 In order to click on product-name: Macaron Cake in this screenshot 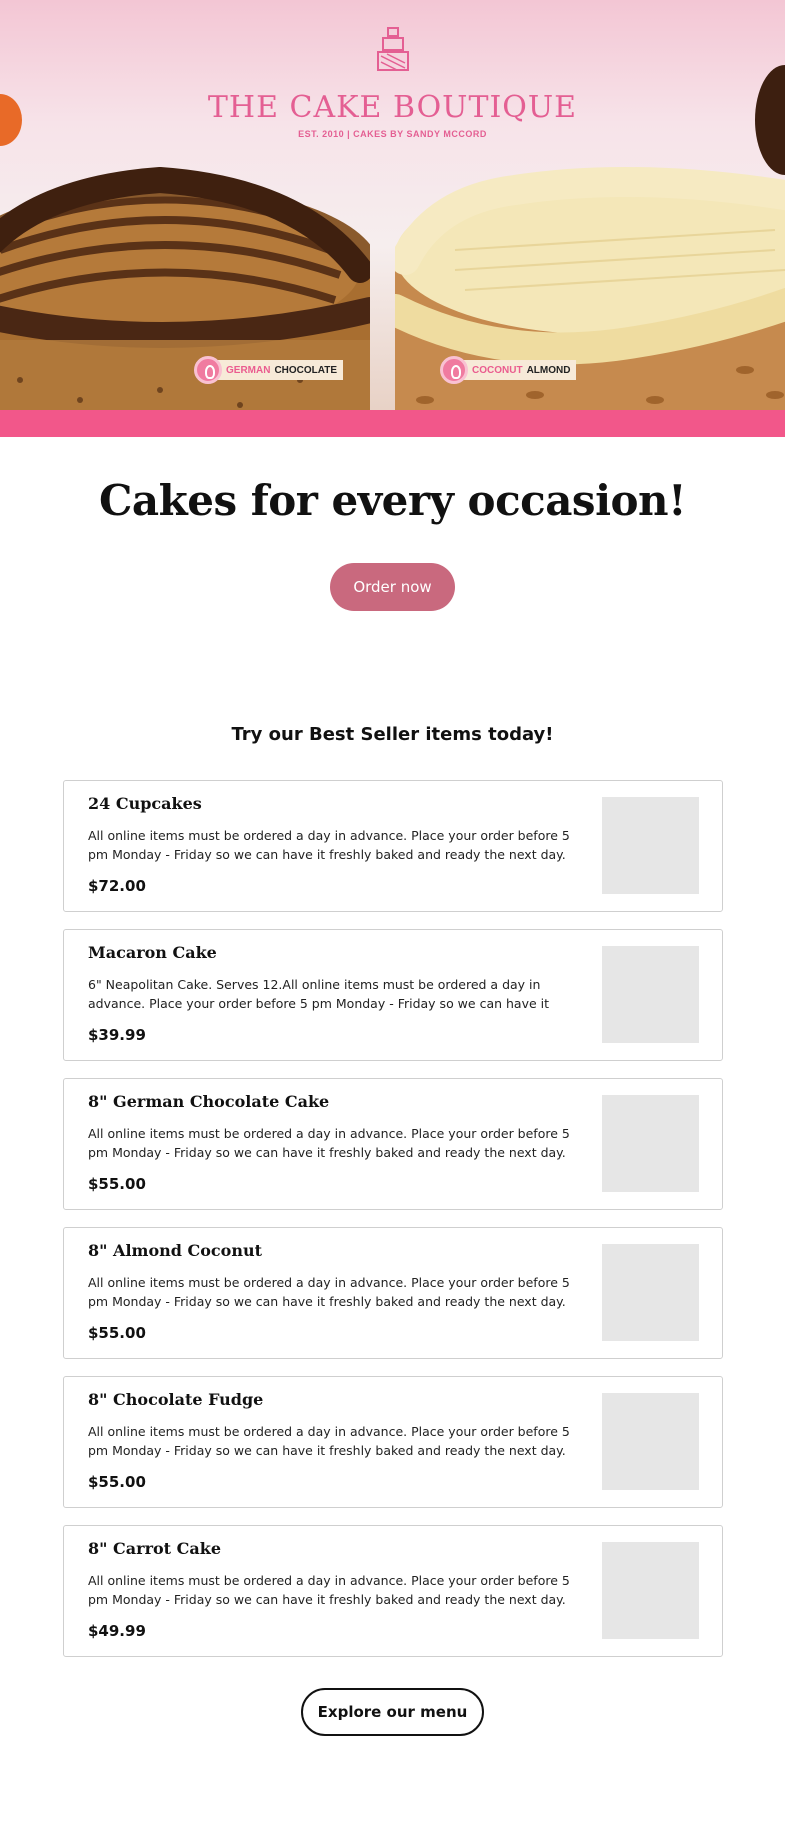, I will do `click(152, 952)`.